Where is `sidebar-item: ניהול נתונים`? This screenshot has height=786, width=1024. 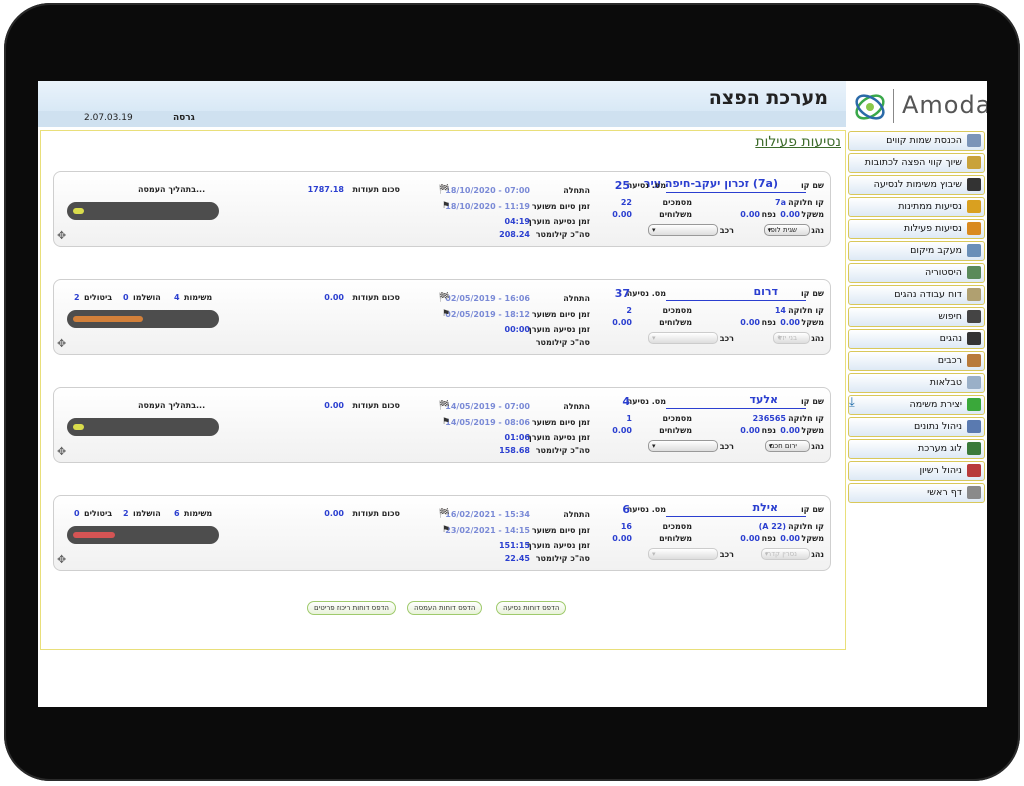 sidebar-item: ניהול נתונים is located at coordinates (916, 427).